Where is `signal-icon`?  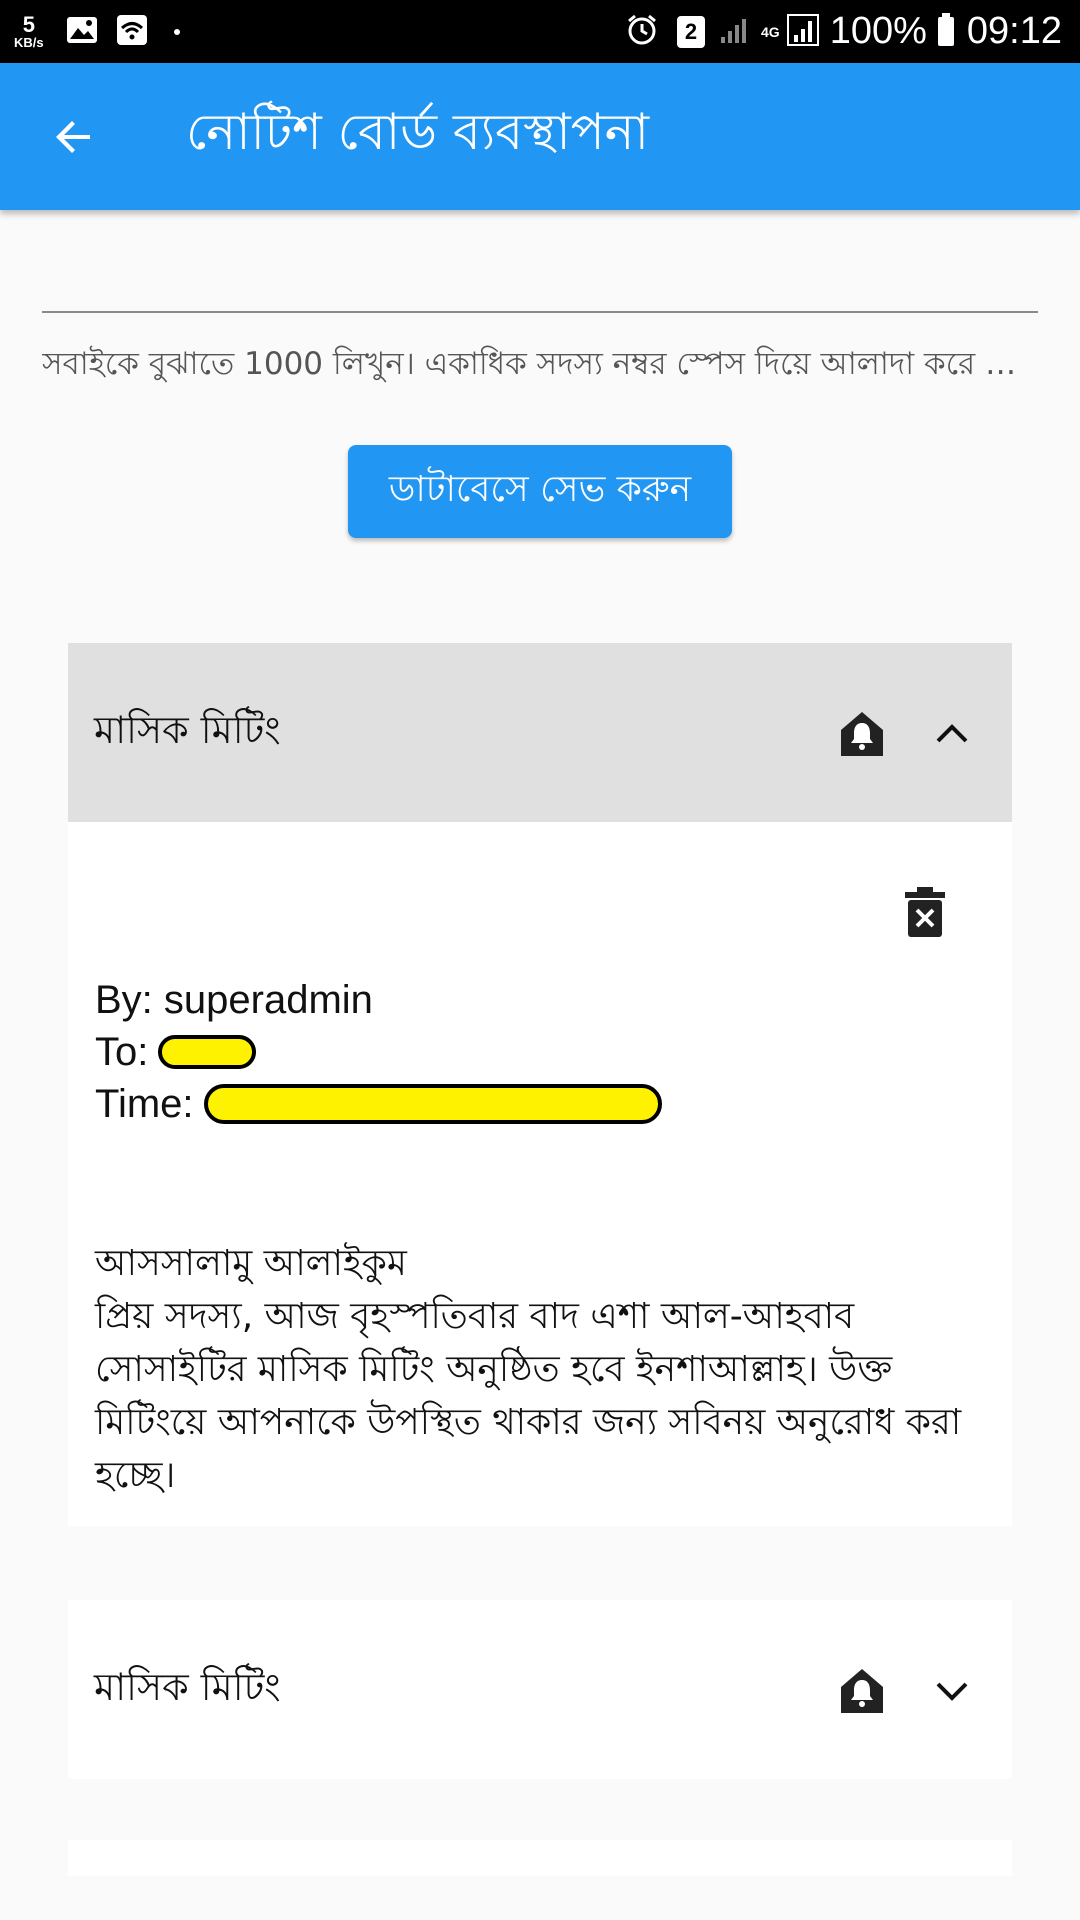
signal-icon is located at coordinates (734, 32).